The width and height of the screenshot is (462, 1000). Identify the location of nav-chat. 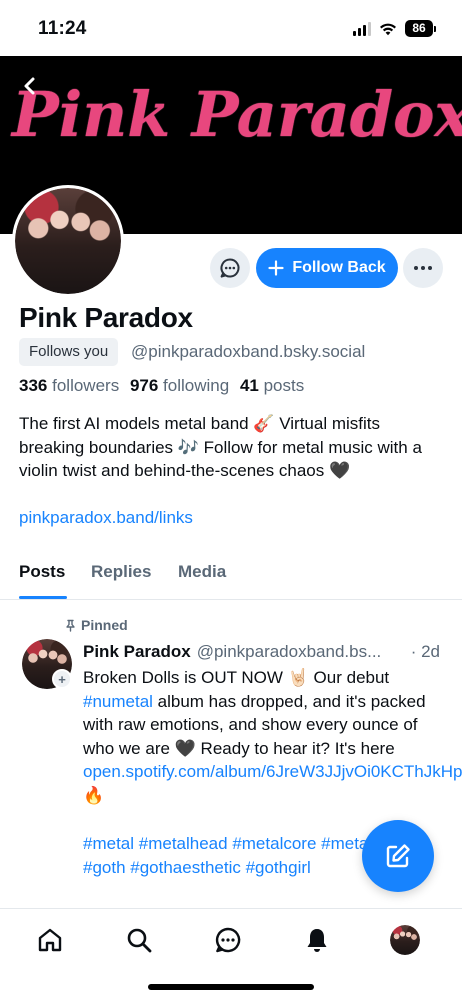
(228, 940).